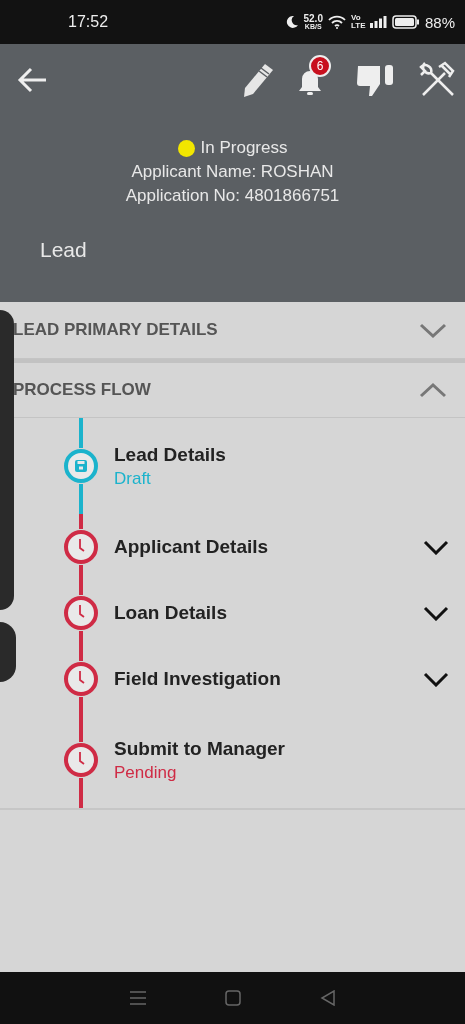 Image resolution: width=465 pixels, height=1024 pixels. Describe the element at coordinates (258, 80) in the screenshot. I see `pencil-icon` at that location.